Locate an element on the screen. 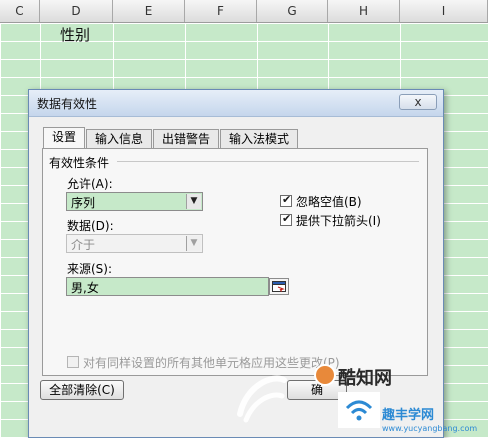 Image resolution: width=488 pixels, height=438 pixels. column-header-i: I is located at coordinates (444, 11).